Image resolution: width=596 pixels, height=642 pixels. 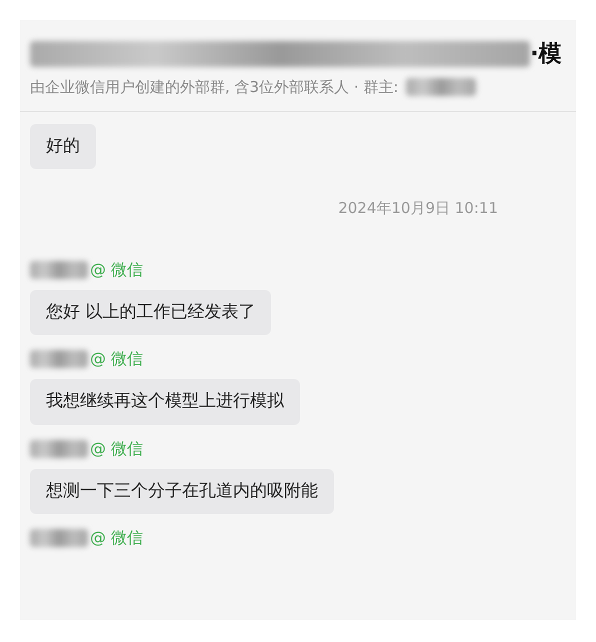 What do you see at coordinates (165, 401) in the screenshot?
I see `message-bubble: 我想继续再这个模型上进行模拟` at bounding box center [165, 401].